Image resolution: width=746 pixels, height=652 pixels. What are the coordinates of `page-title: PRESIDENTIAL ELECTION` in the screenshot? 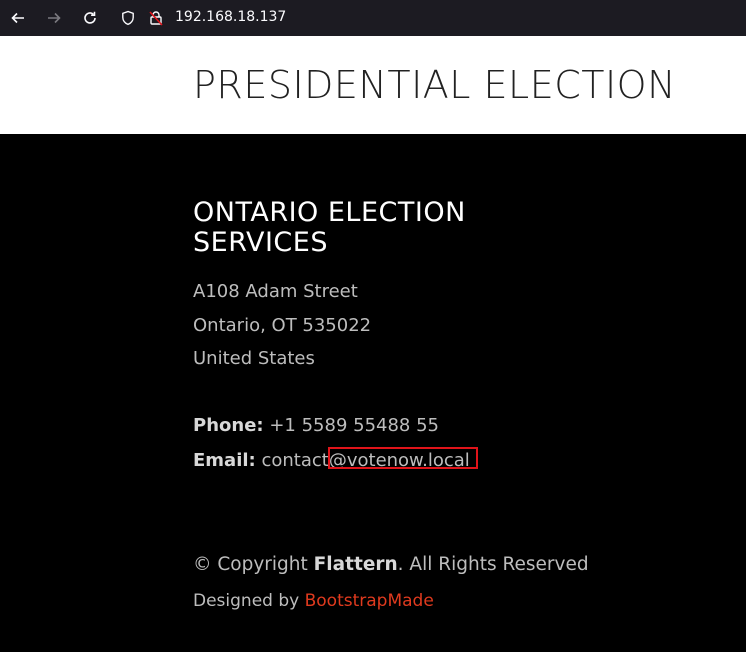 It's located at (434, 85).